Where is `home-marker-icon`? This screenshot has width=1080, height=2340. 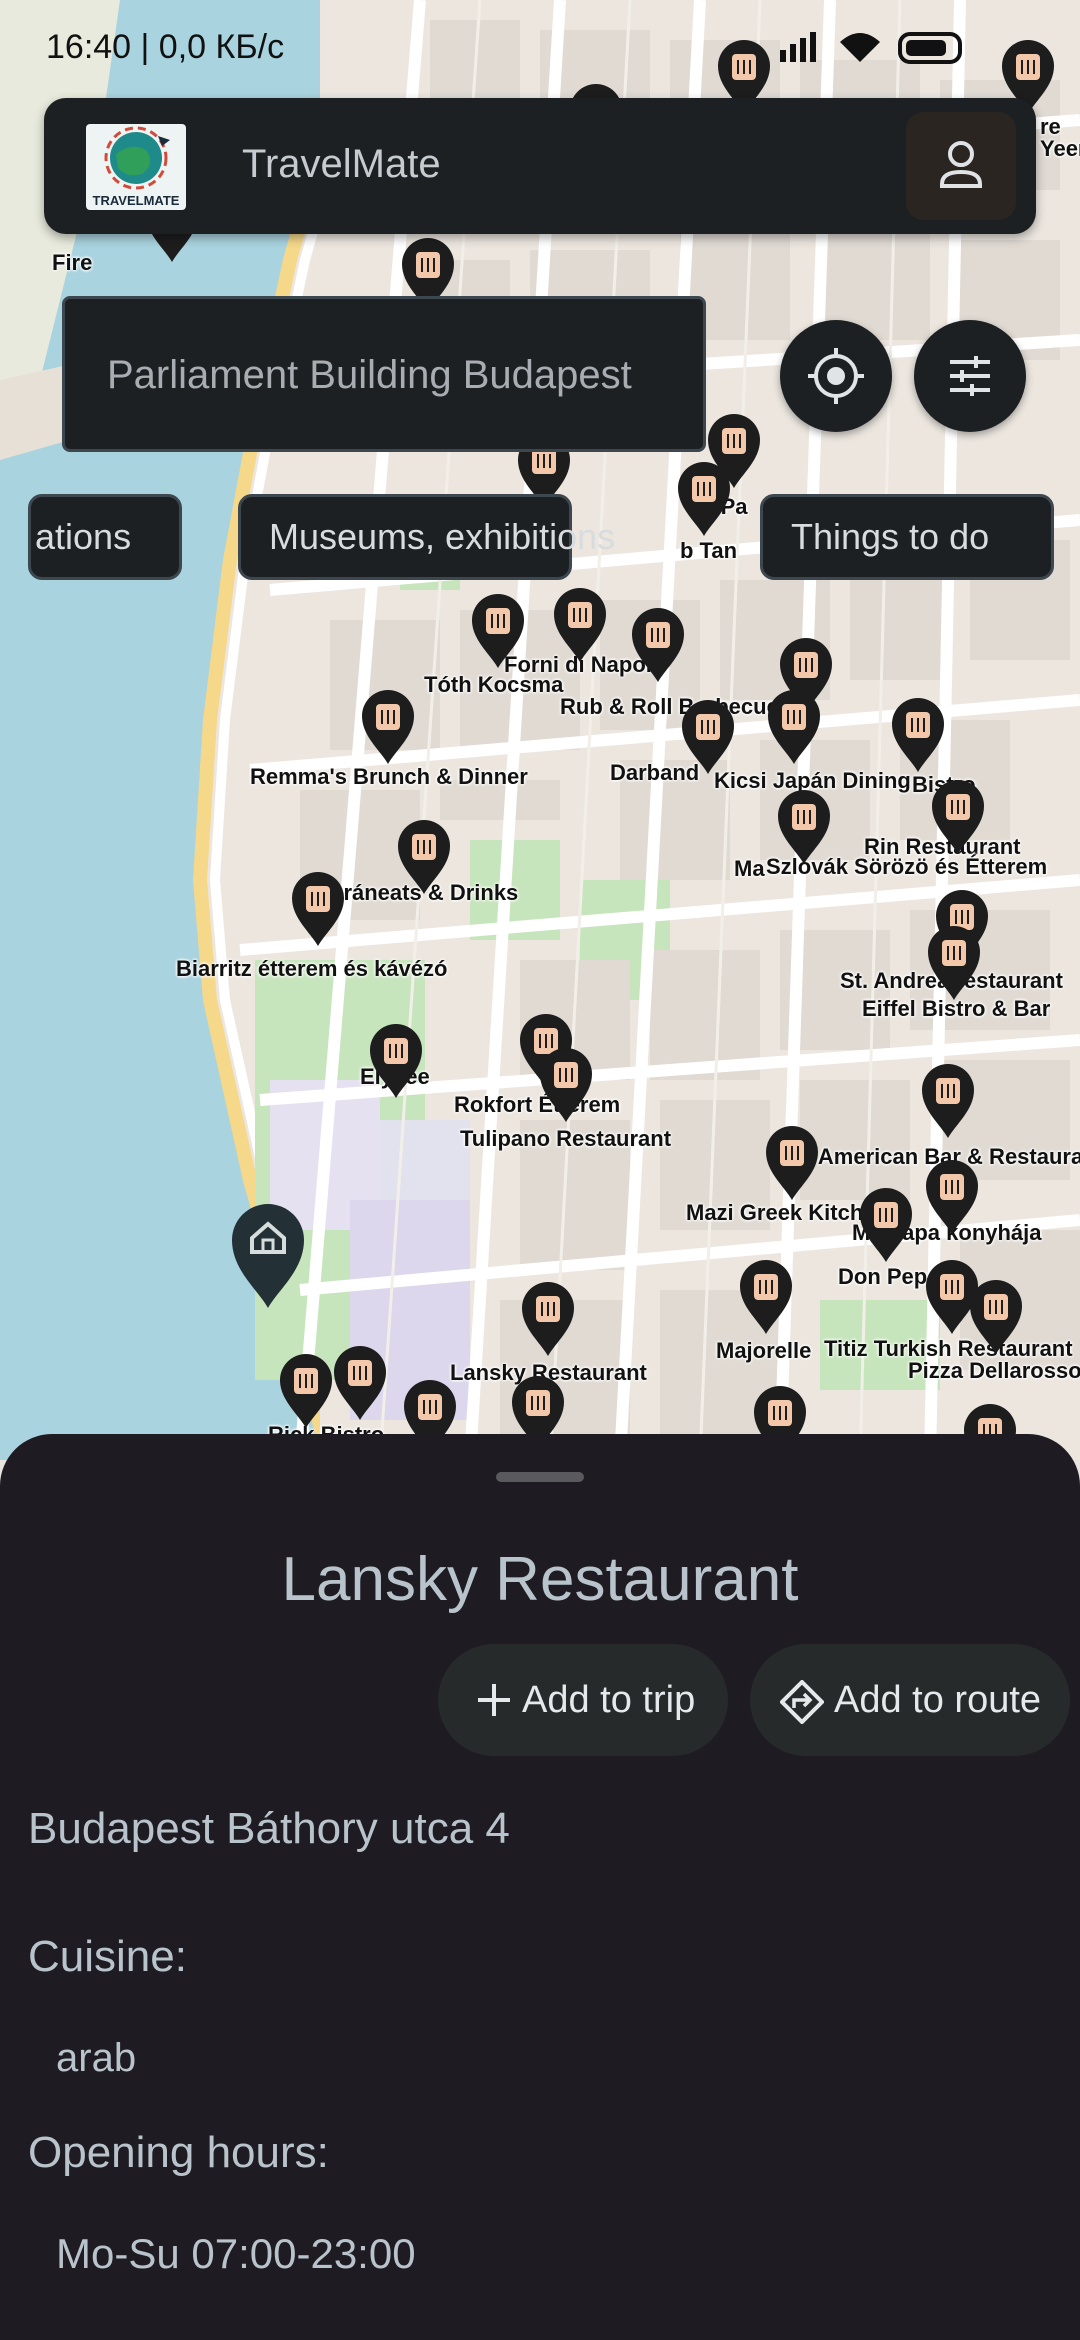 home-marker-icon is located at coordinates (268, 1255).